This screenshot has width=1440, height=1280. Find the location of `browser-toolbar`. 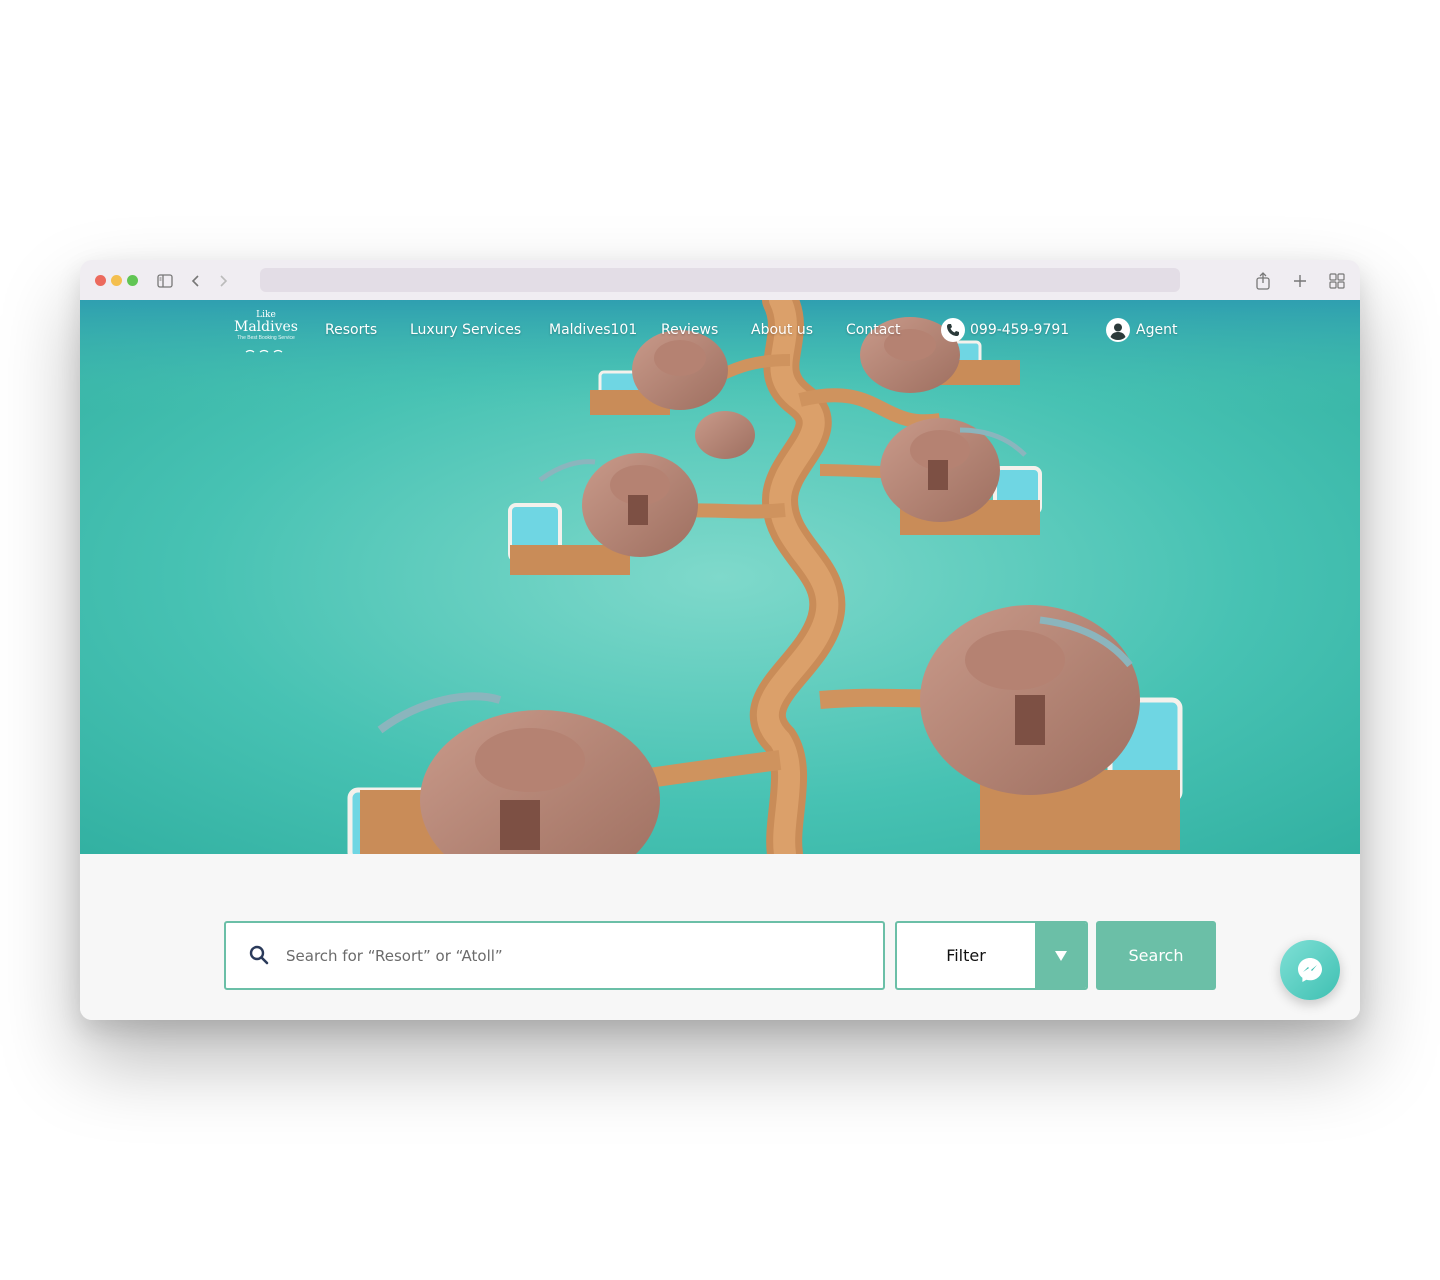

browser-toolbar is located at coordinates (720, 280).